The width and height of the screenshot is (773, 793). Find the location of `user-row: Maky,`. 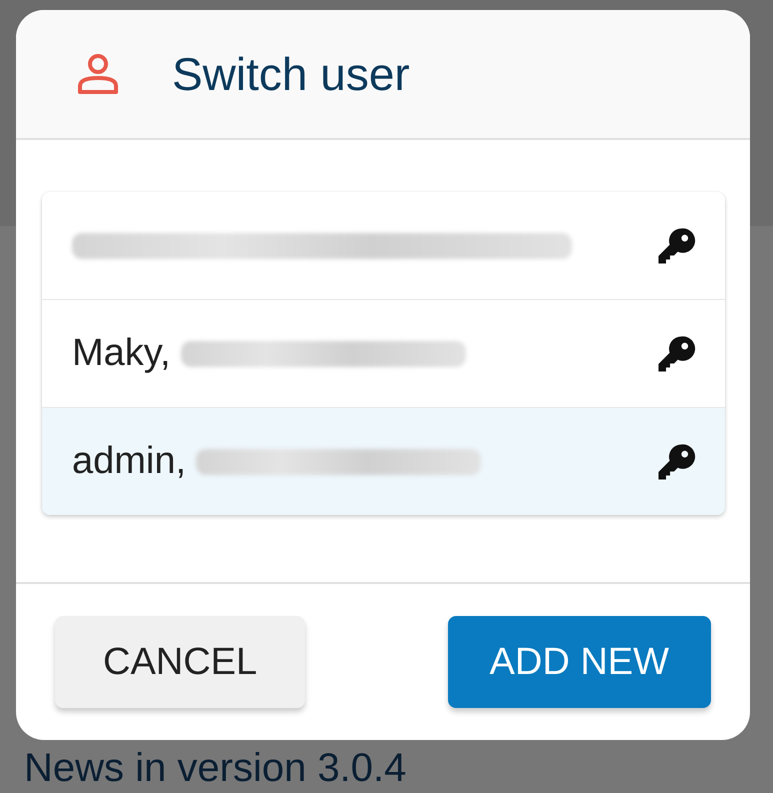

user-row: Maky, is located at coordinates (383, 353).